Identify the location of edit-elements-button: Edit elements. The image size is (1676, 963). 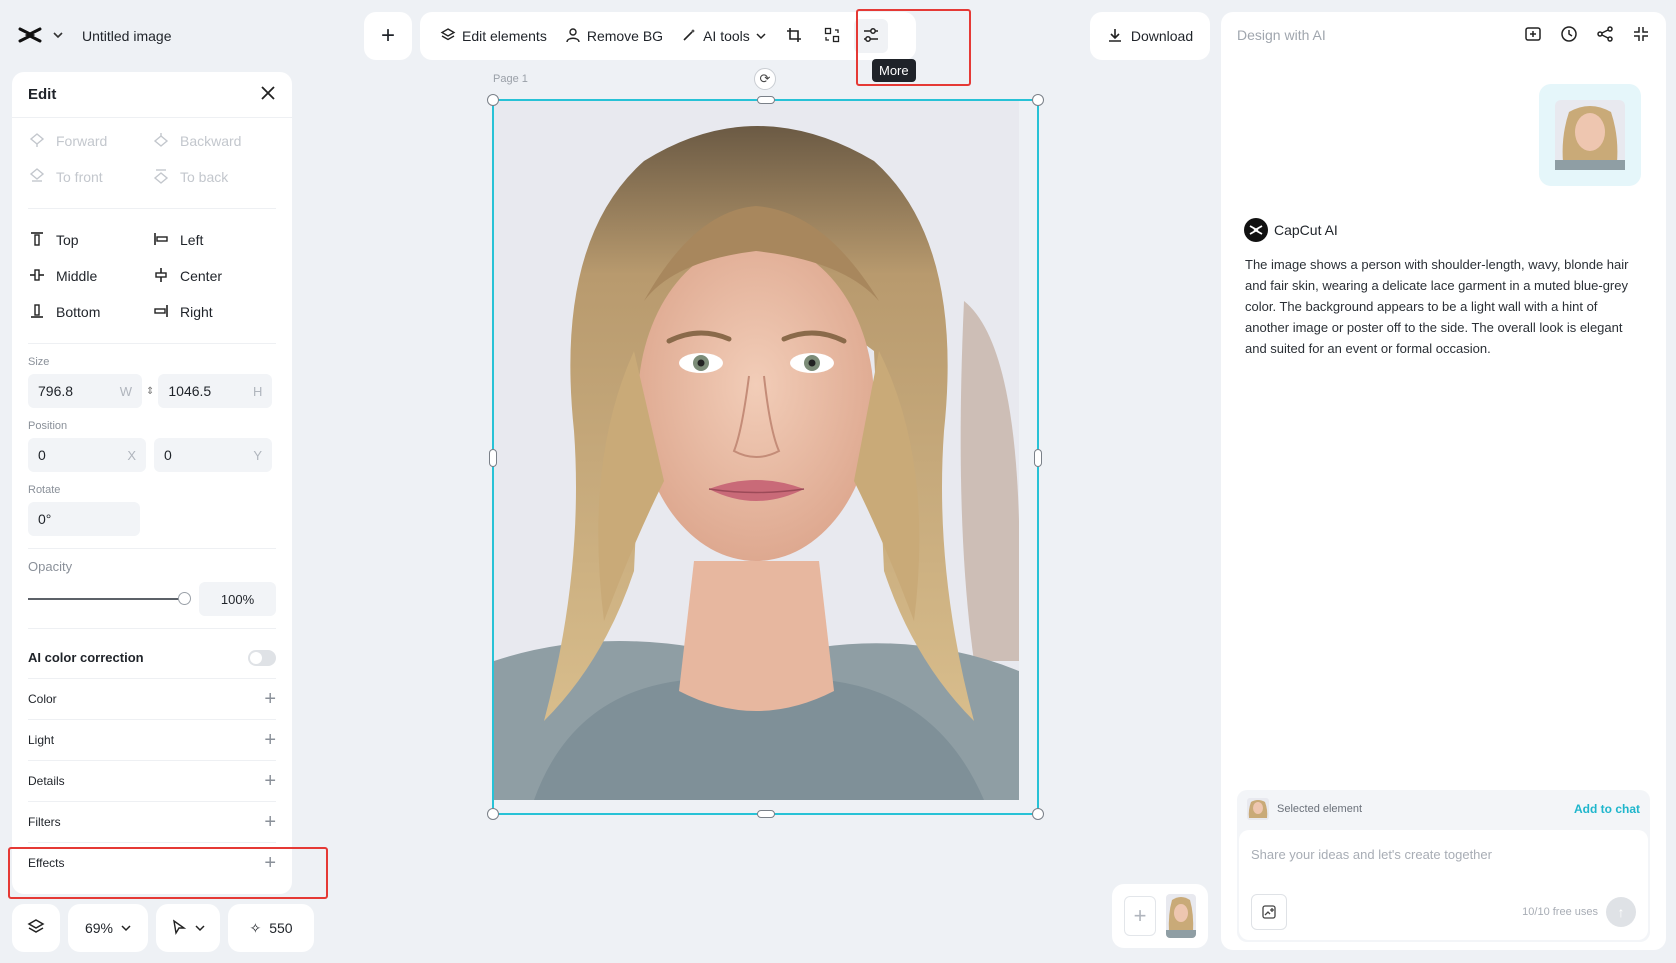
(493, 36).